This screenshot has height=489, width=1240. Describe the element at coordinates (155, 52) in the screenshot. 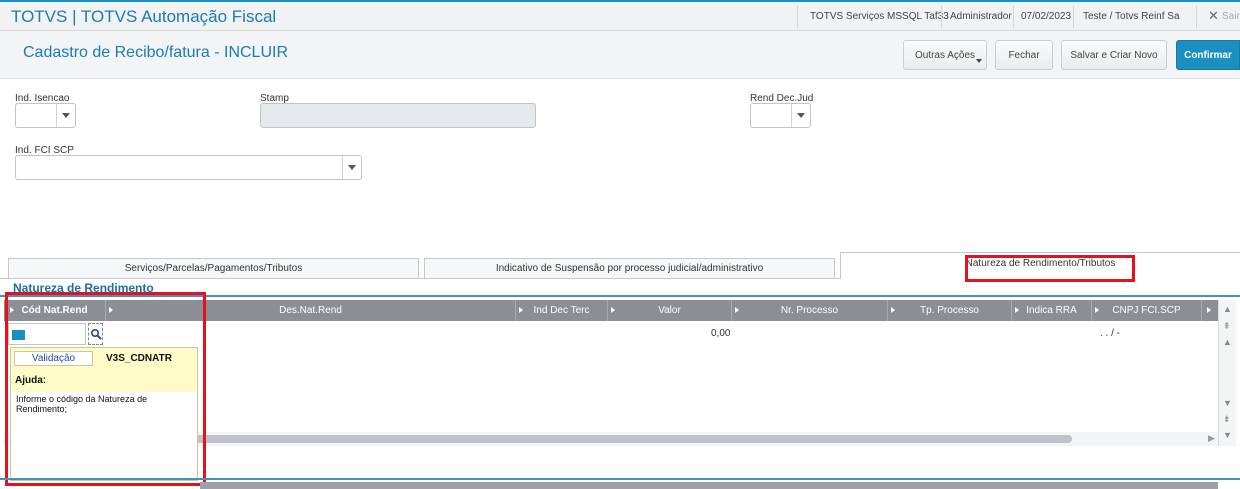

I see `page-title: Cadastro de Recibo/fatura - INCLUIR` at that location.